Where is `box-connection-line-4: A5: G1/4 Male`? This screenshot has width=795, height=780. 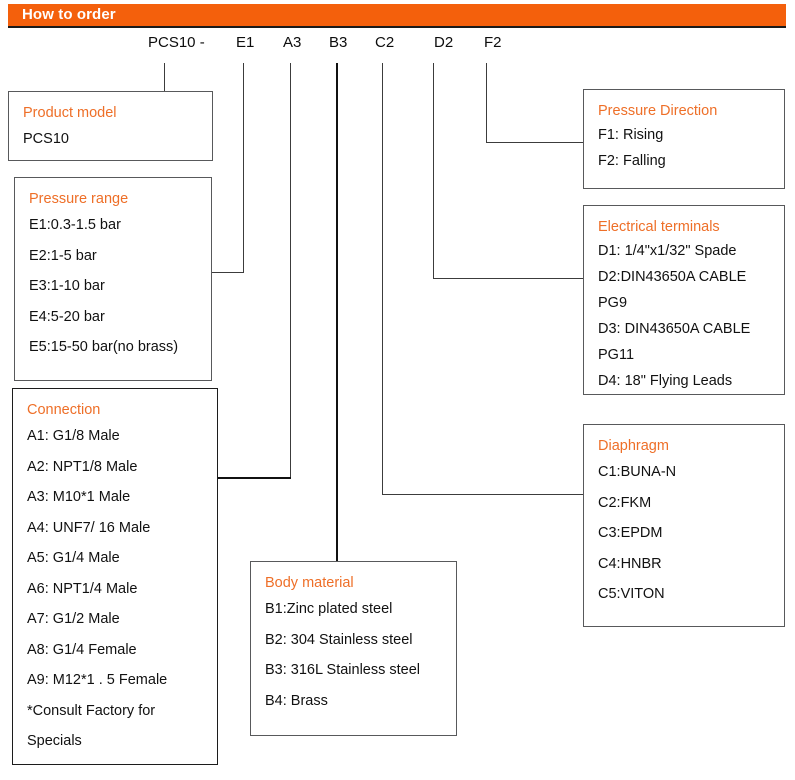 box-connection-line-4: A5: G1/4 Male is located at coordinates (73, 558).